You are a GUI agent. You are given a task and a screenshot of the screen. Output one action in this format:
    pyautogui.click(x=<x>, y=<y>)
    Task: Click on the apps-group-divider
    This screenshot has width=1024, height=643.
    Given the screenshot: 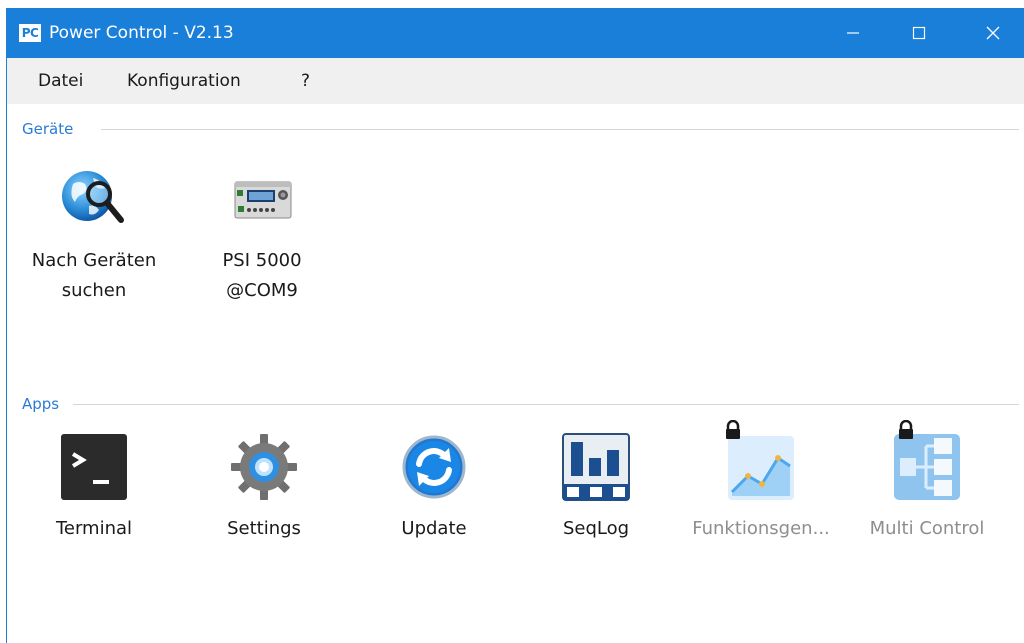 What is the action you would take?
    pyautogui.click(x=546, y=404)
    